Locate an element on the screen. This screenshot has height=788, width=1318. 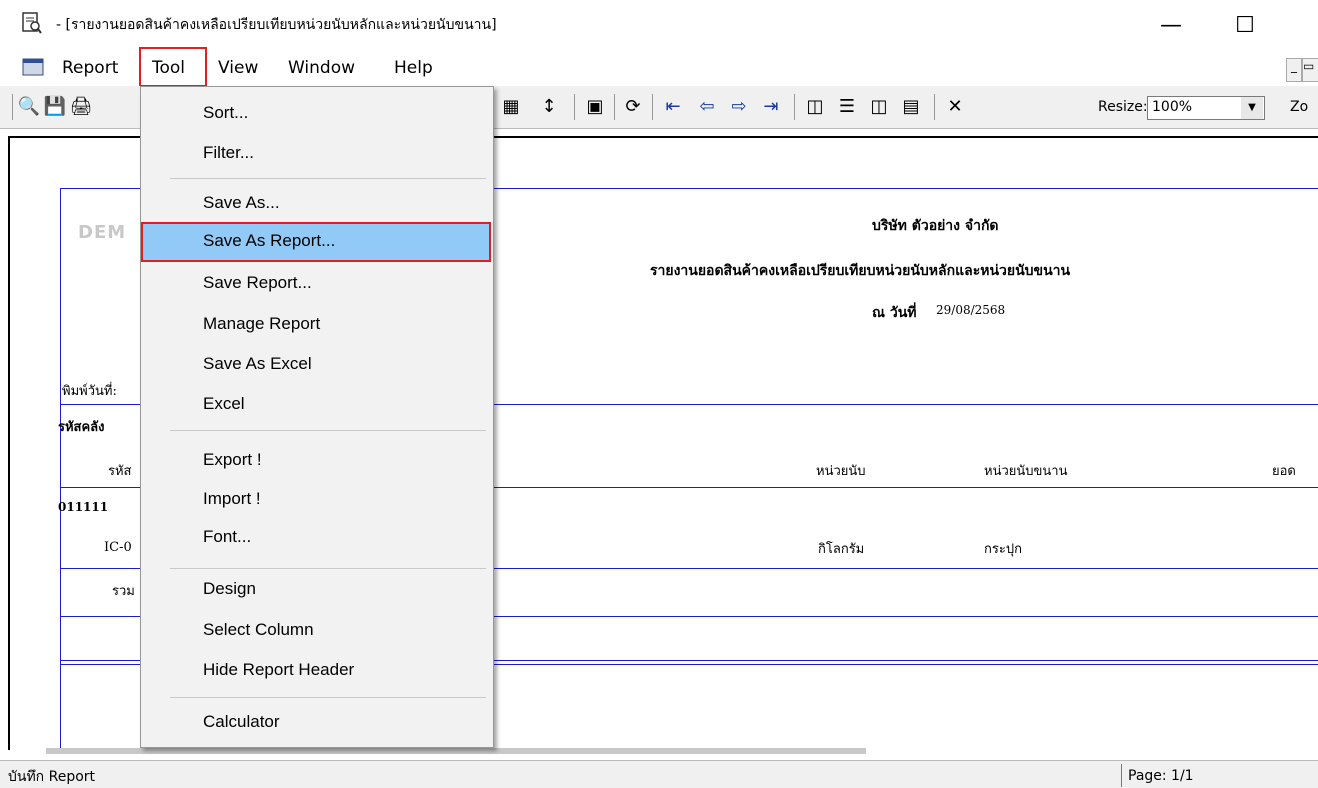
print-setup-icon: 💾 is located at coordinates (55, 106).